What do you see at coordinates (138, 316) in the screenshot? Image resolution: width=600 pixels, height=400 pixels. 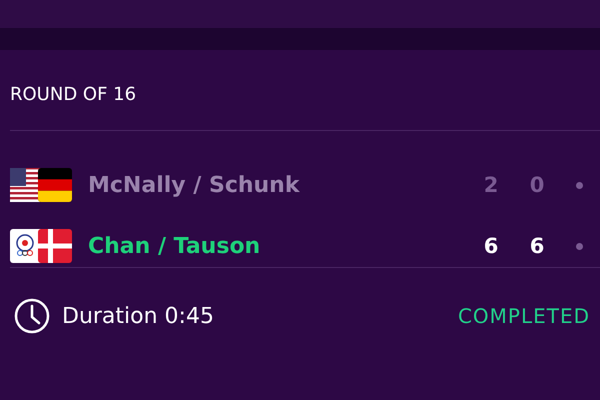 I see `duration-label: Duration 0:45` at bounding box center [138, 316].